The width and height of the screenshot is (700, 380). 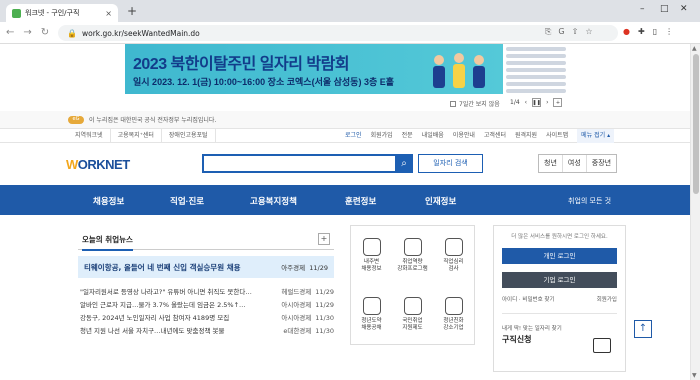 What do you see at coordinates (568, 32) in the screenshot?
I see `extension-icons: ⎘ G ⇧ ☆` at bounding box center [568, 32].